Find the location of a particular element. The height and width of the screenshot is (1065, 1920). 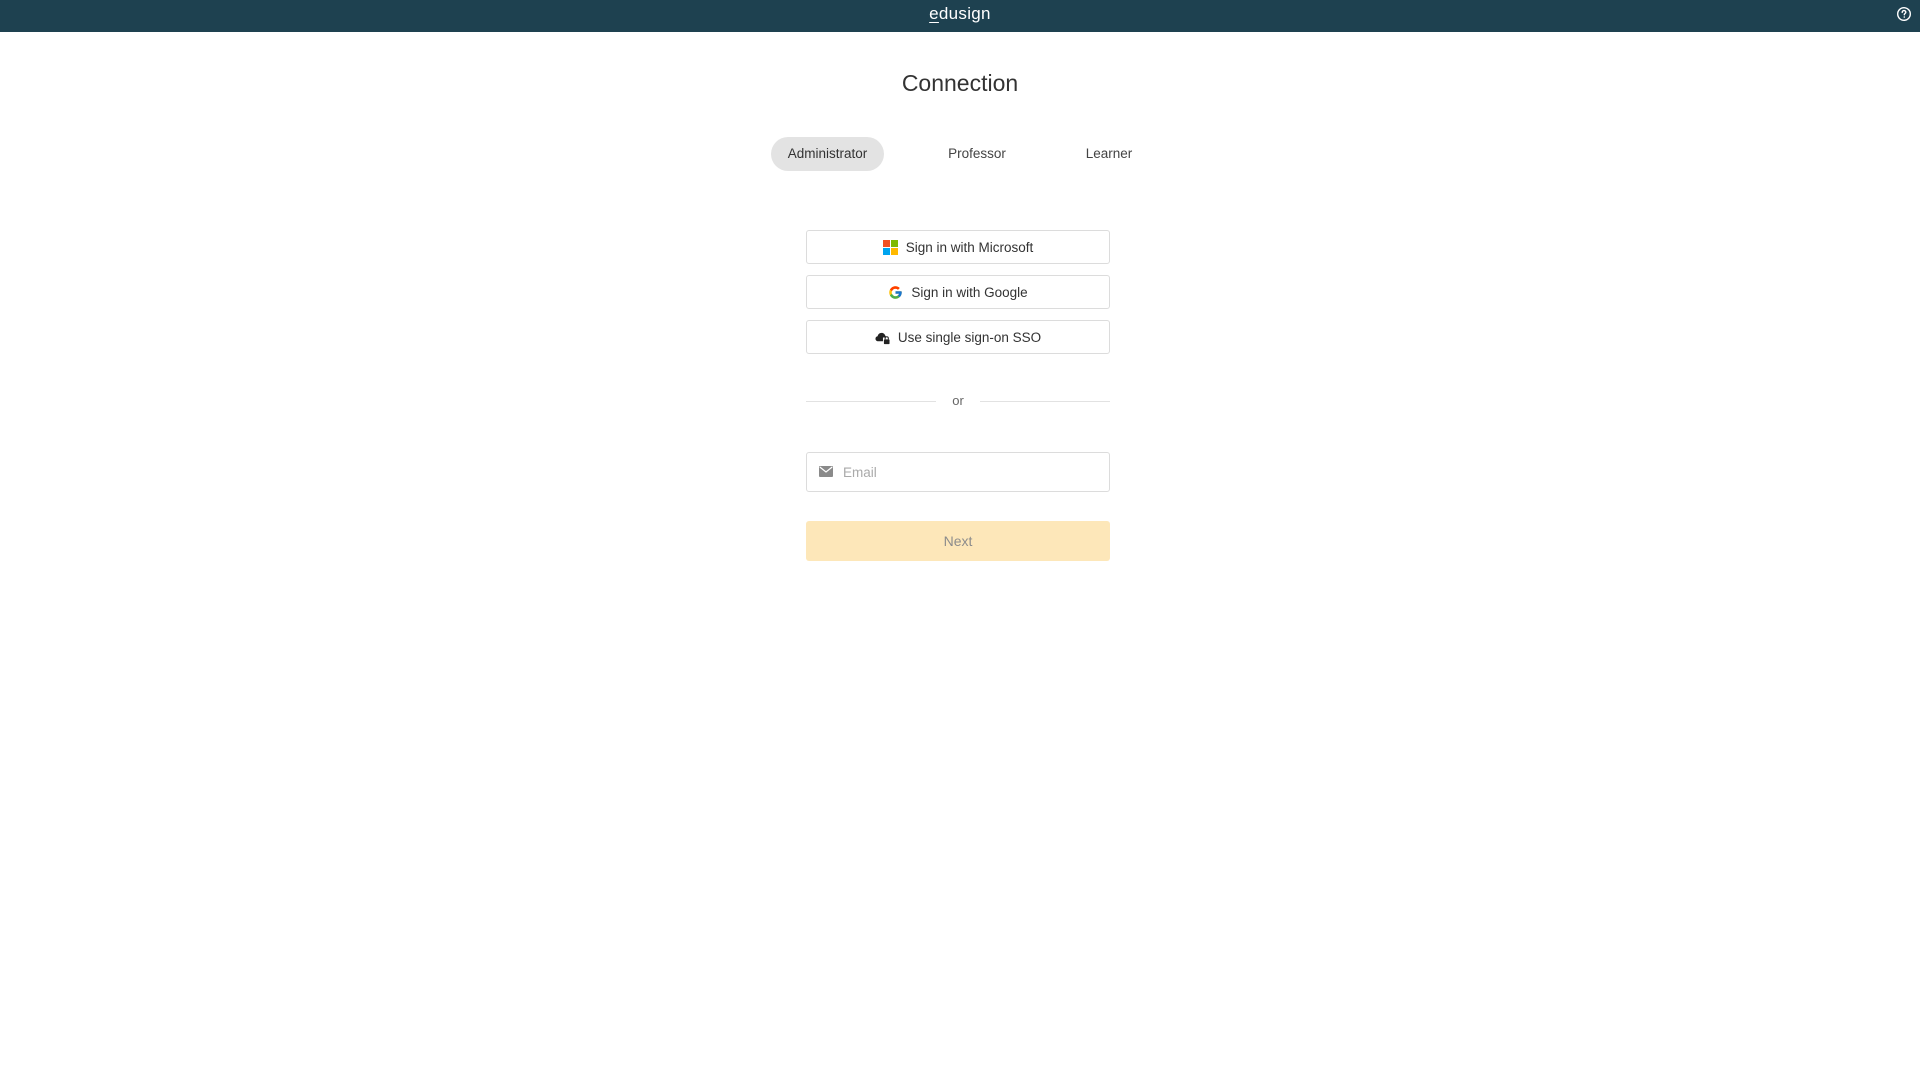

envelope-icon is located at coordinates (826, 471).